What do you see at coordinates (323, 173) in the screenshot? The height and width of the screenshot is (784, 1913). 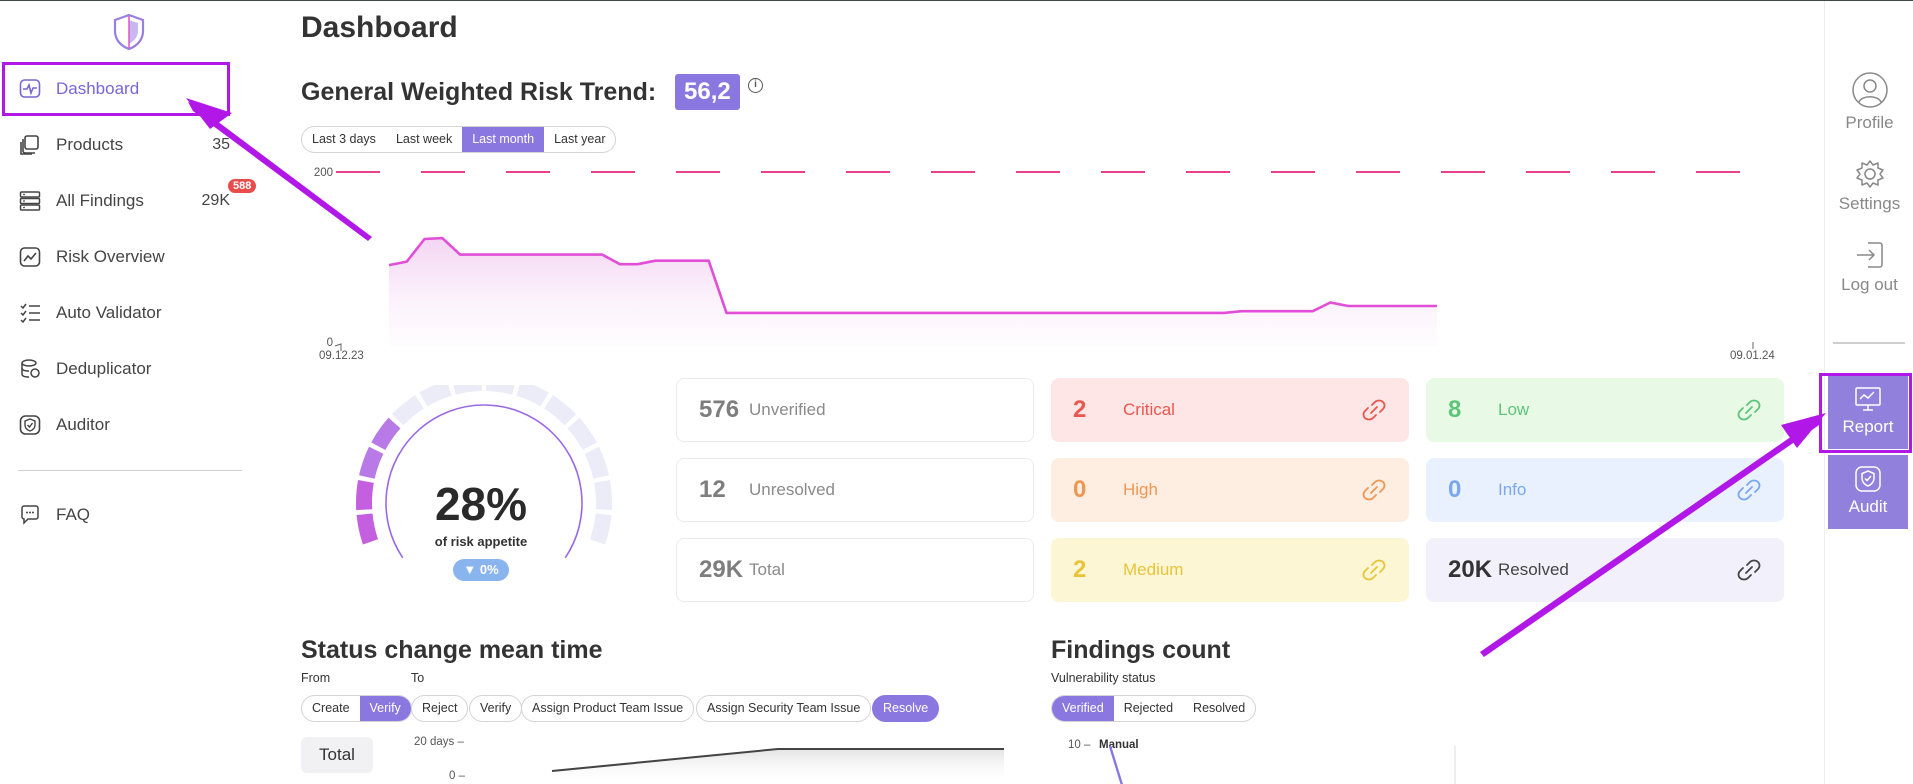 I see `y-tick-200: 200` at bounding box center [323, 173].